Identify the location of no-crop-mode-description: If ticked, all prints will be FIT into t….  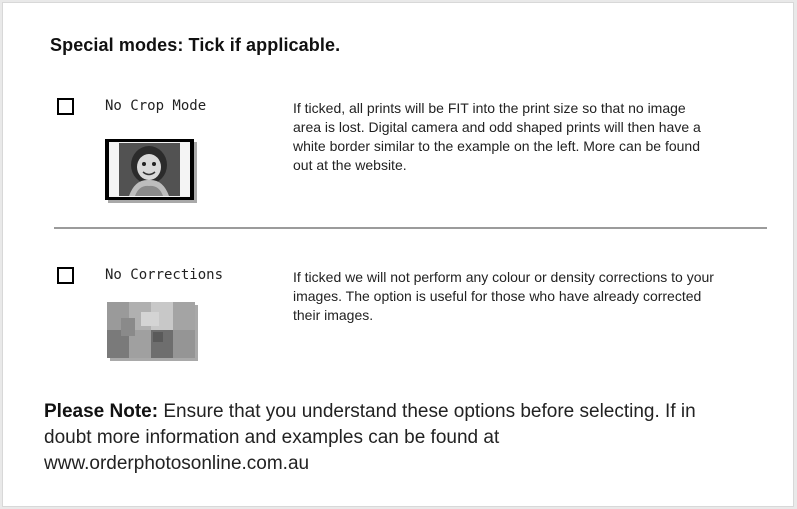
(497, 136).